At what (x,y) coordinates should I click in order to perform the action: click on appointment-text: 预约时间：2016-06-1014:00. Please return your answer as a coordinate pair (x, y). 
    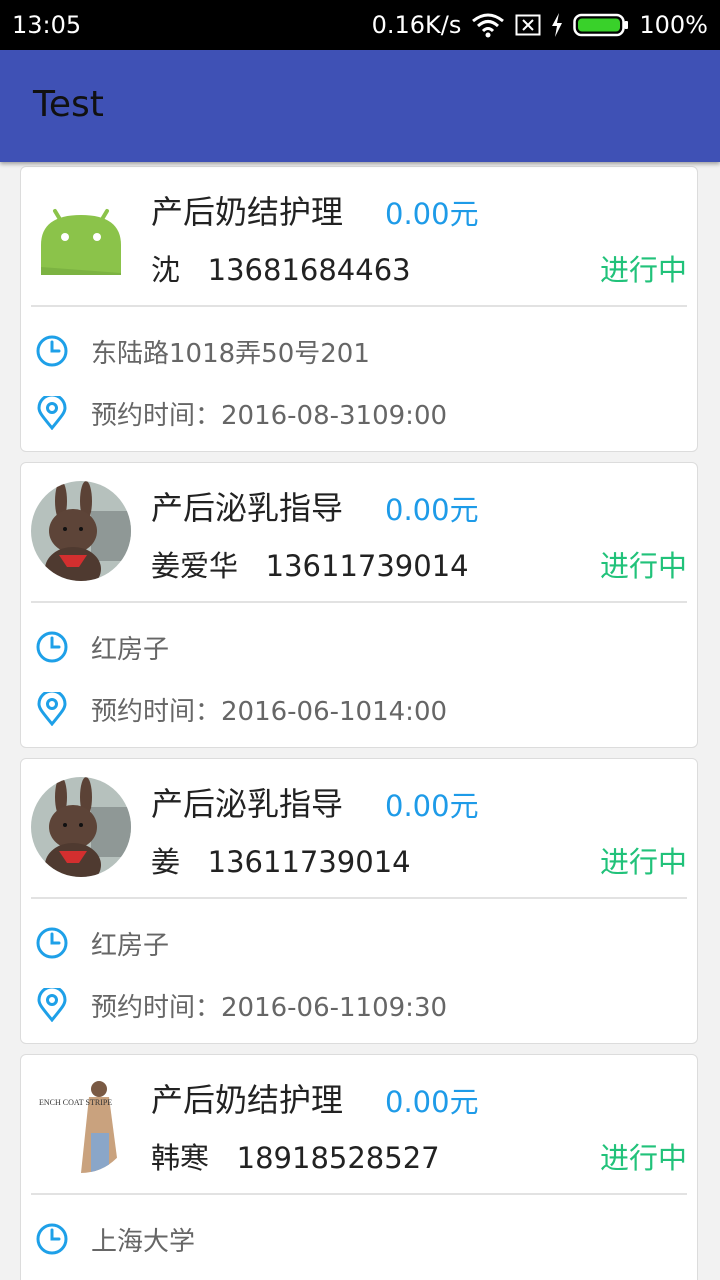
    Looking at the image, I should click on (269, 711).